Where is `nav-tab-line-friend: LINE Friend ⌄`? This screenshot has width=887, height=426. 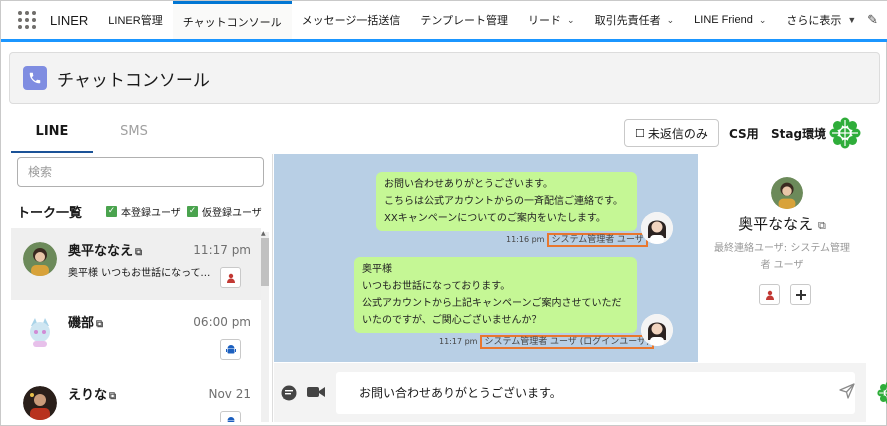
nav-tab-line-friend: LINE Friend ⌄ is located at coordinates (730, 20).